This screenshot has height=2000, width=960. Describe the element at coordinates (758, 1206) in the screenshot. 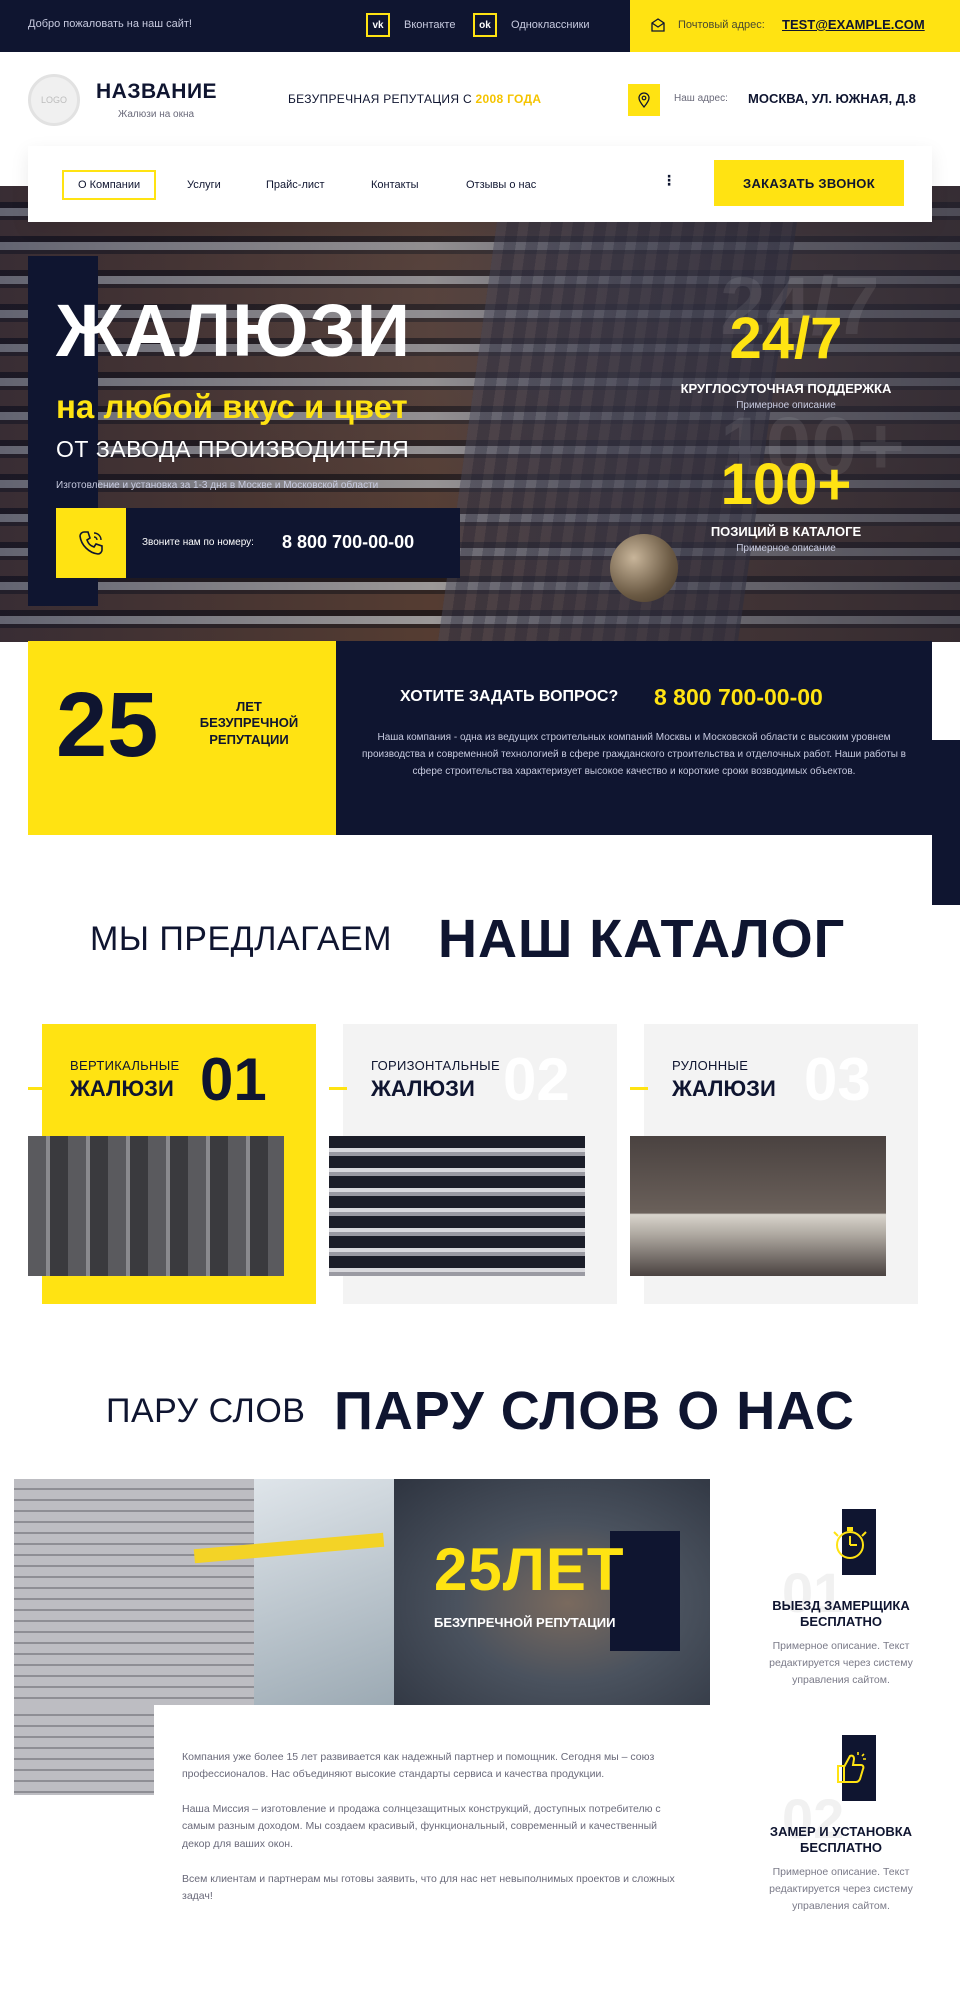

I see `card-image-roller` at that location.